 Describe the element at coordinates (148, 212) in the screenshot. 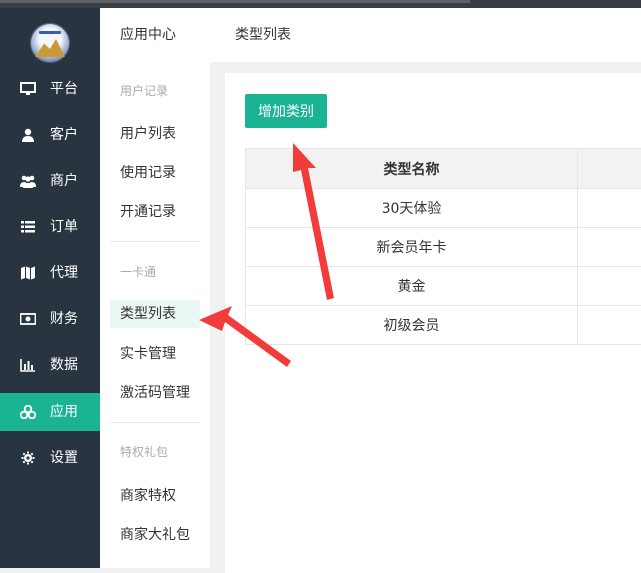

I see `subnav-item-activation-records: 开通记录` at that location.